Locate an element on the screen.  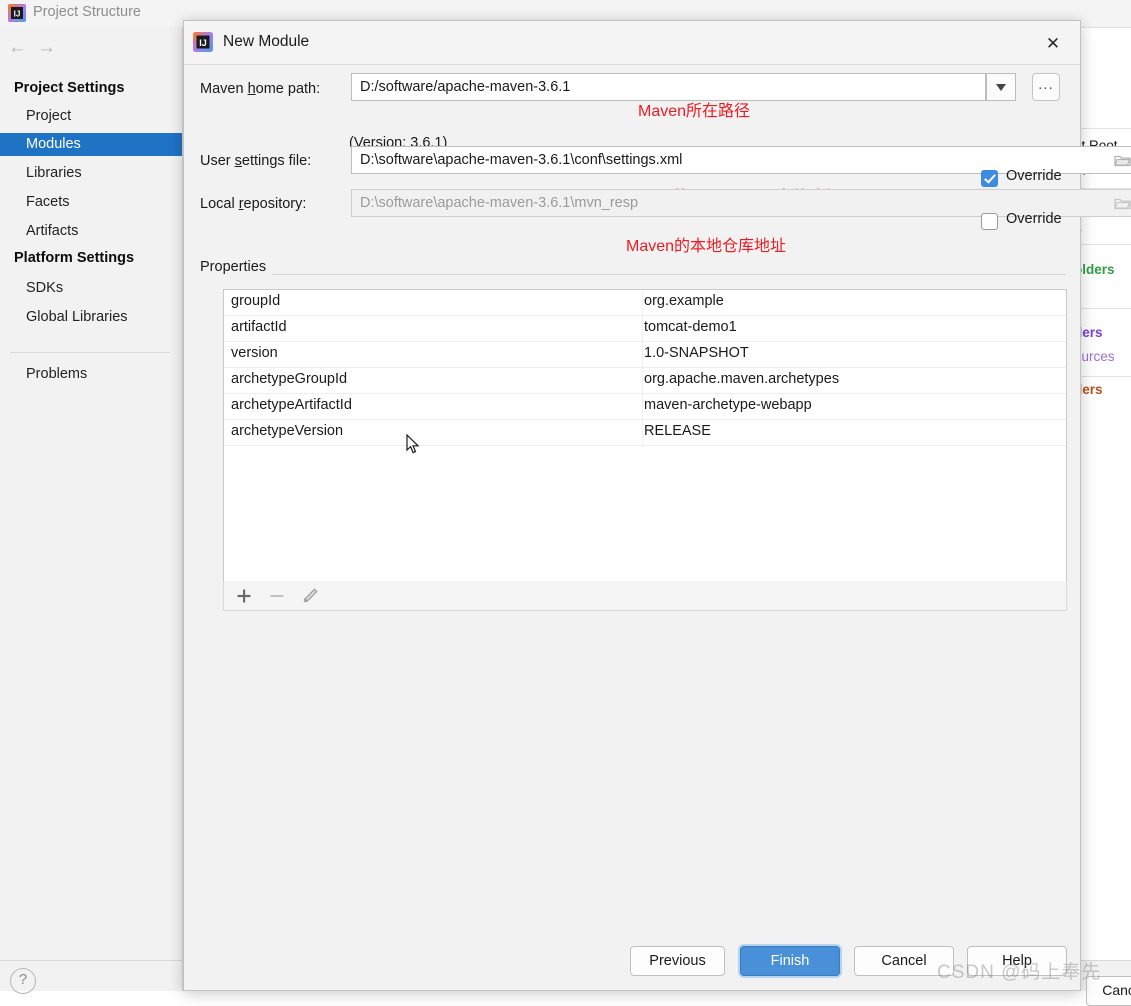
checkbox-box-checked is located at coordinates (989, 178).